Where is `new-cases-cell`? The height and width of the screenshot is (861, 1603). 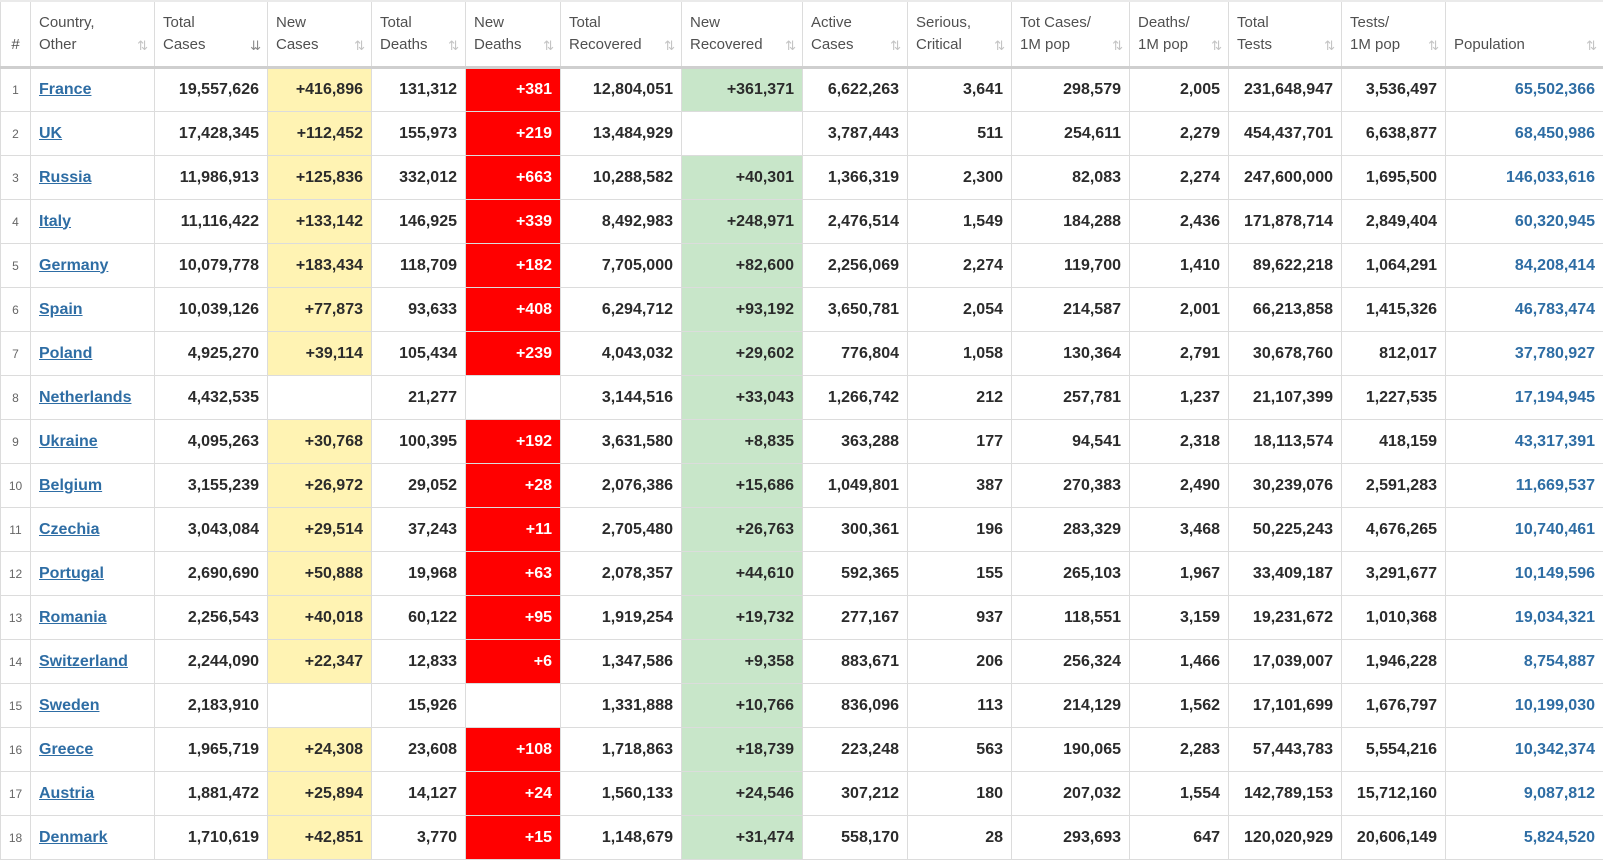
new-cases-cell is located at coordinates (319, 705).